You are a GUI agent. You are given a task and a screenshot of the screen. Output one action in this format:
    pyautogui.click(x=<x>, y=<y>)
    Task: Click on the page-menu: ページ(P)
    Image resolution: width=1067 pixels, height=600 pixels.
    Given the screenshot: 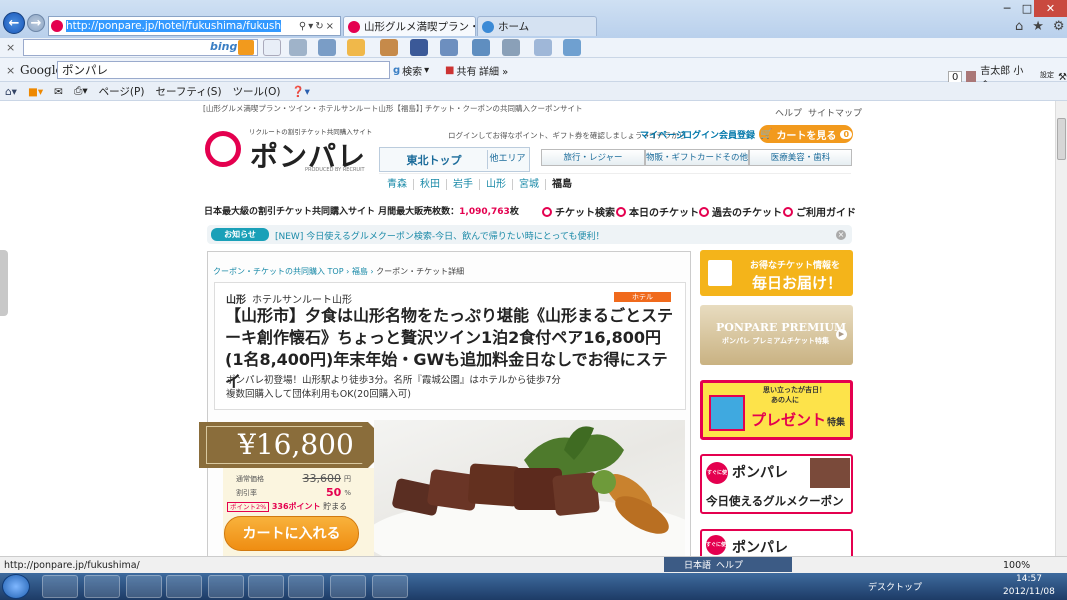 What is the action you would take?
    pyautogui.click(x=122, y=91)
    